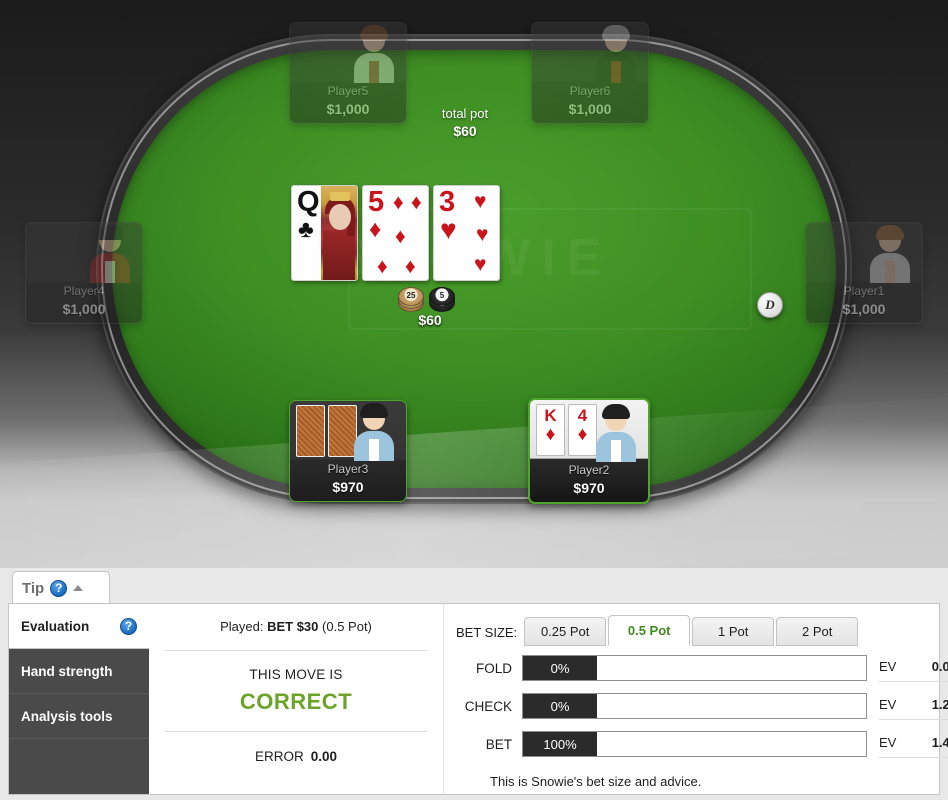 The image size is (948, 800). Describe the element at coordinates (448, 229) in the screenshot. I see `board-card-3-suit: ♥` at that location.